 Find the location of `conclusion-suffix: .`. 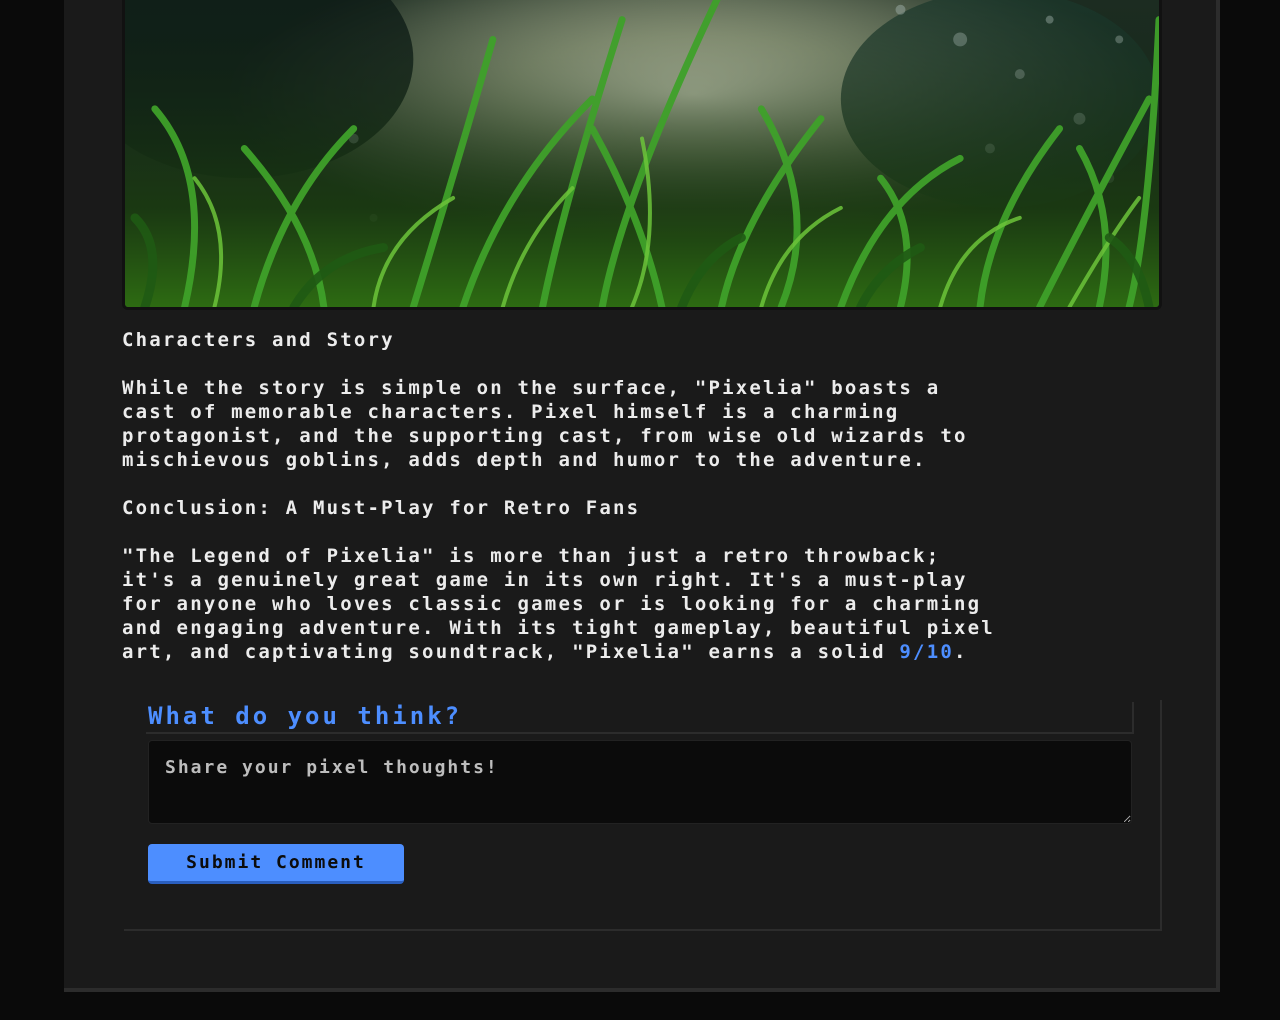

conclusion-suffix: . is located at coordinates (960, 652).